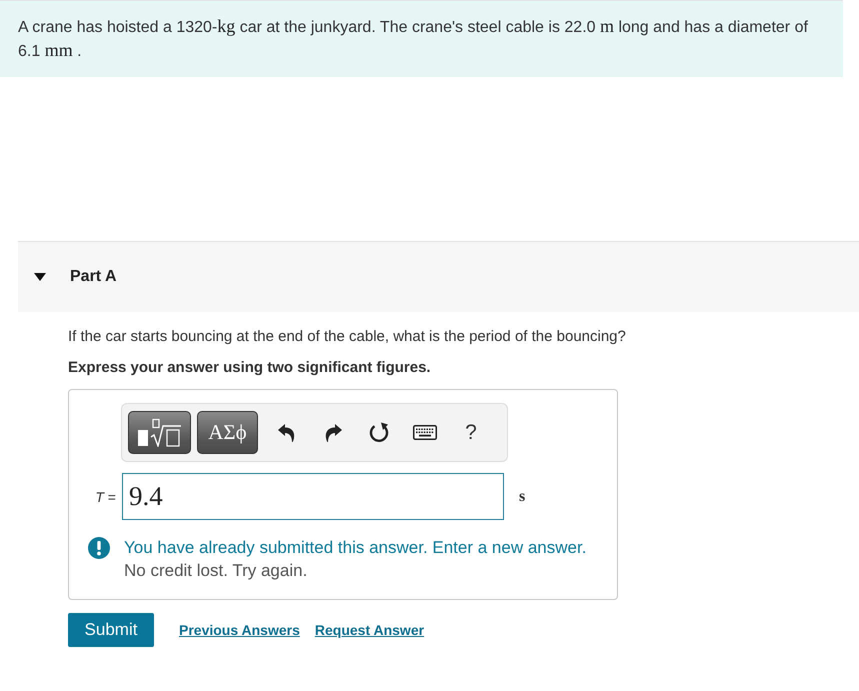 The height and width of the screenshot is (691, 859). What do you see at coordinates (421, 38) in the screenshot?
I see `problem-statement: A crane has hoisted a 1320-kg car at the junkyard. The crane's steel cable is 22.0 m long and has a diameter of 6.1 mm .` at bounding box center [421, 38].